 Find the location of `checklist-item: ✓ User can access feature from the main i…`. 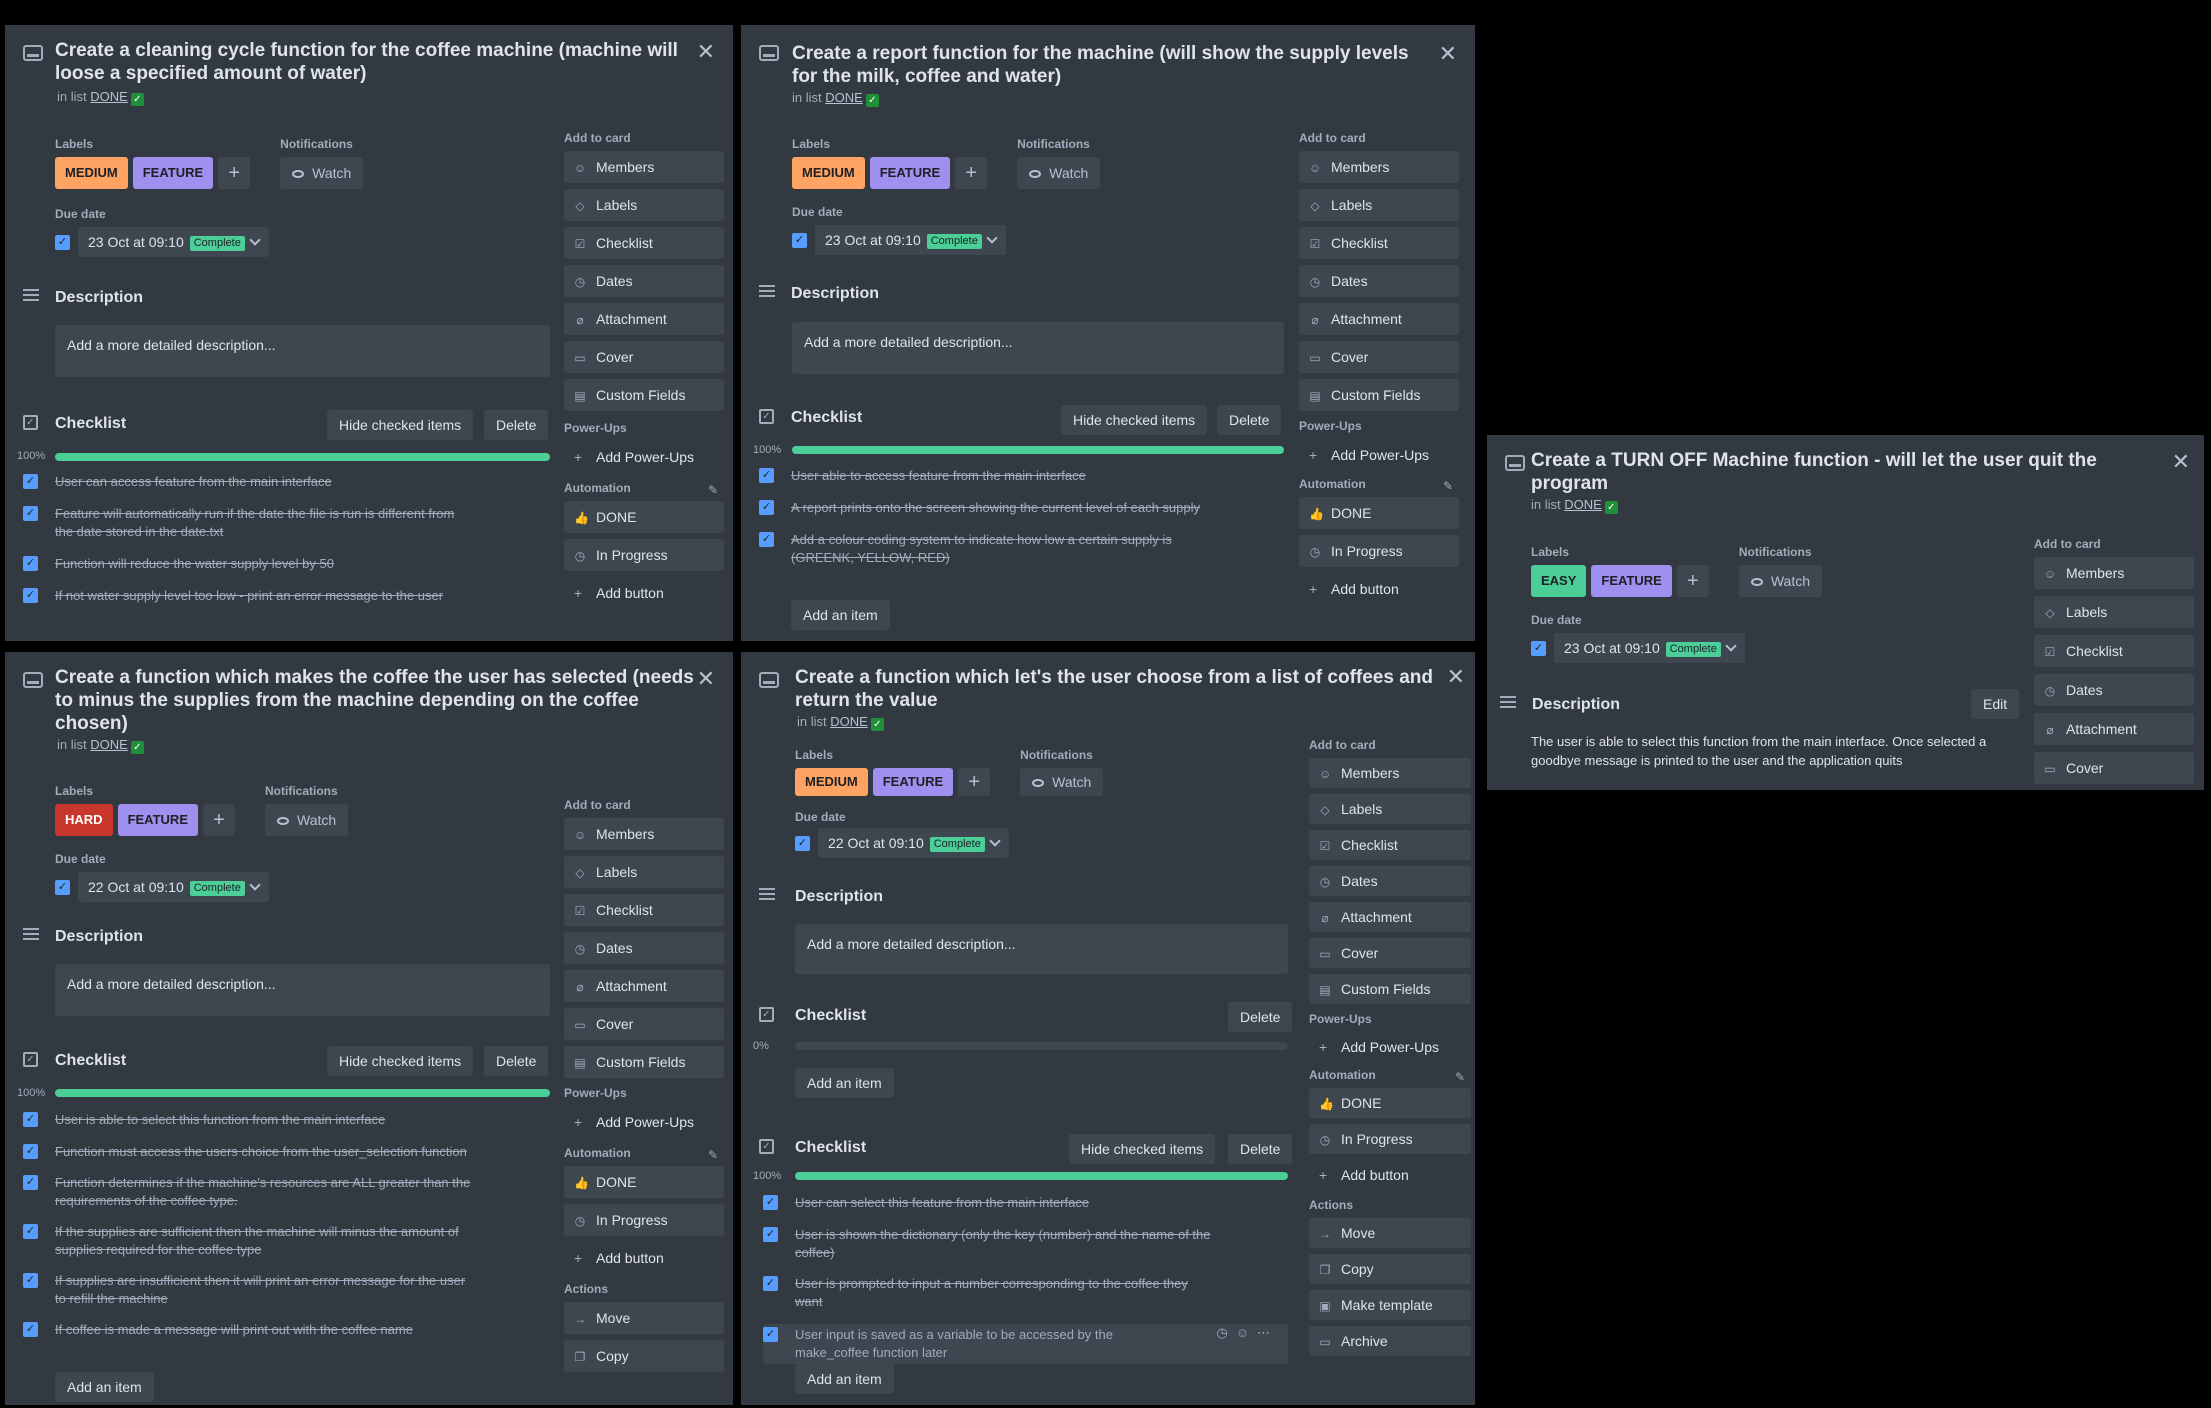

checklist-item: ✓ User can access feature from the main i… is located at coordinates (248, 482).